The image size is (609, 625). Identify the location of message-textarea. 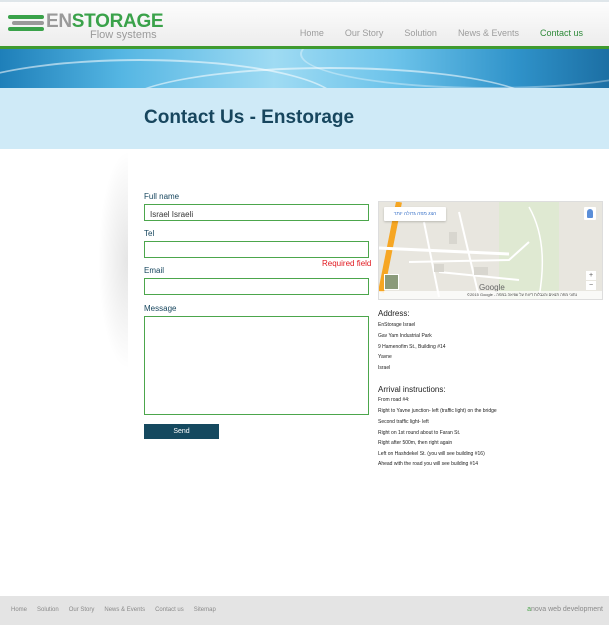
(256, 365).